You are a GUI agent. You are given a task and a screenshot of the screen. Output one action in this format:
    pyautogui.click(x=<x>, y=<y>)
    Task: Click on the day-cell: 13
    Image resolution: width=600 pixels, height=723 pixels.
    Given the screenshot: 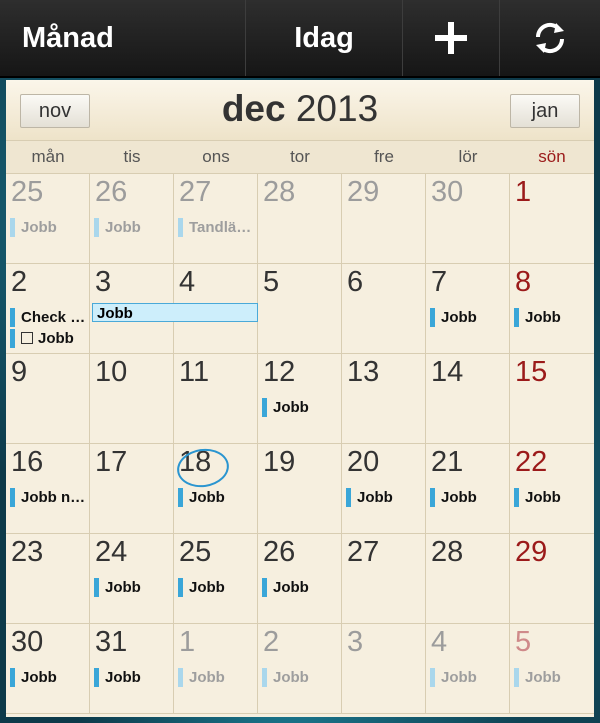 What is the action you would take?
    pyautogui.click(x=384, y=399)
    